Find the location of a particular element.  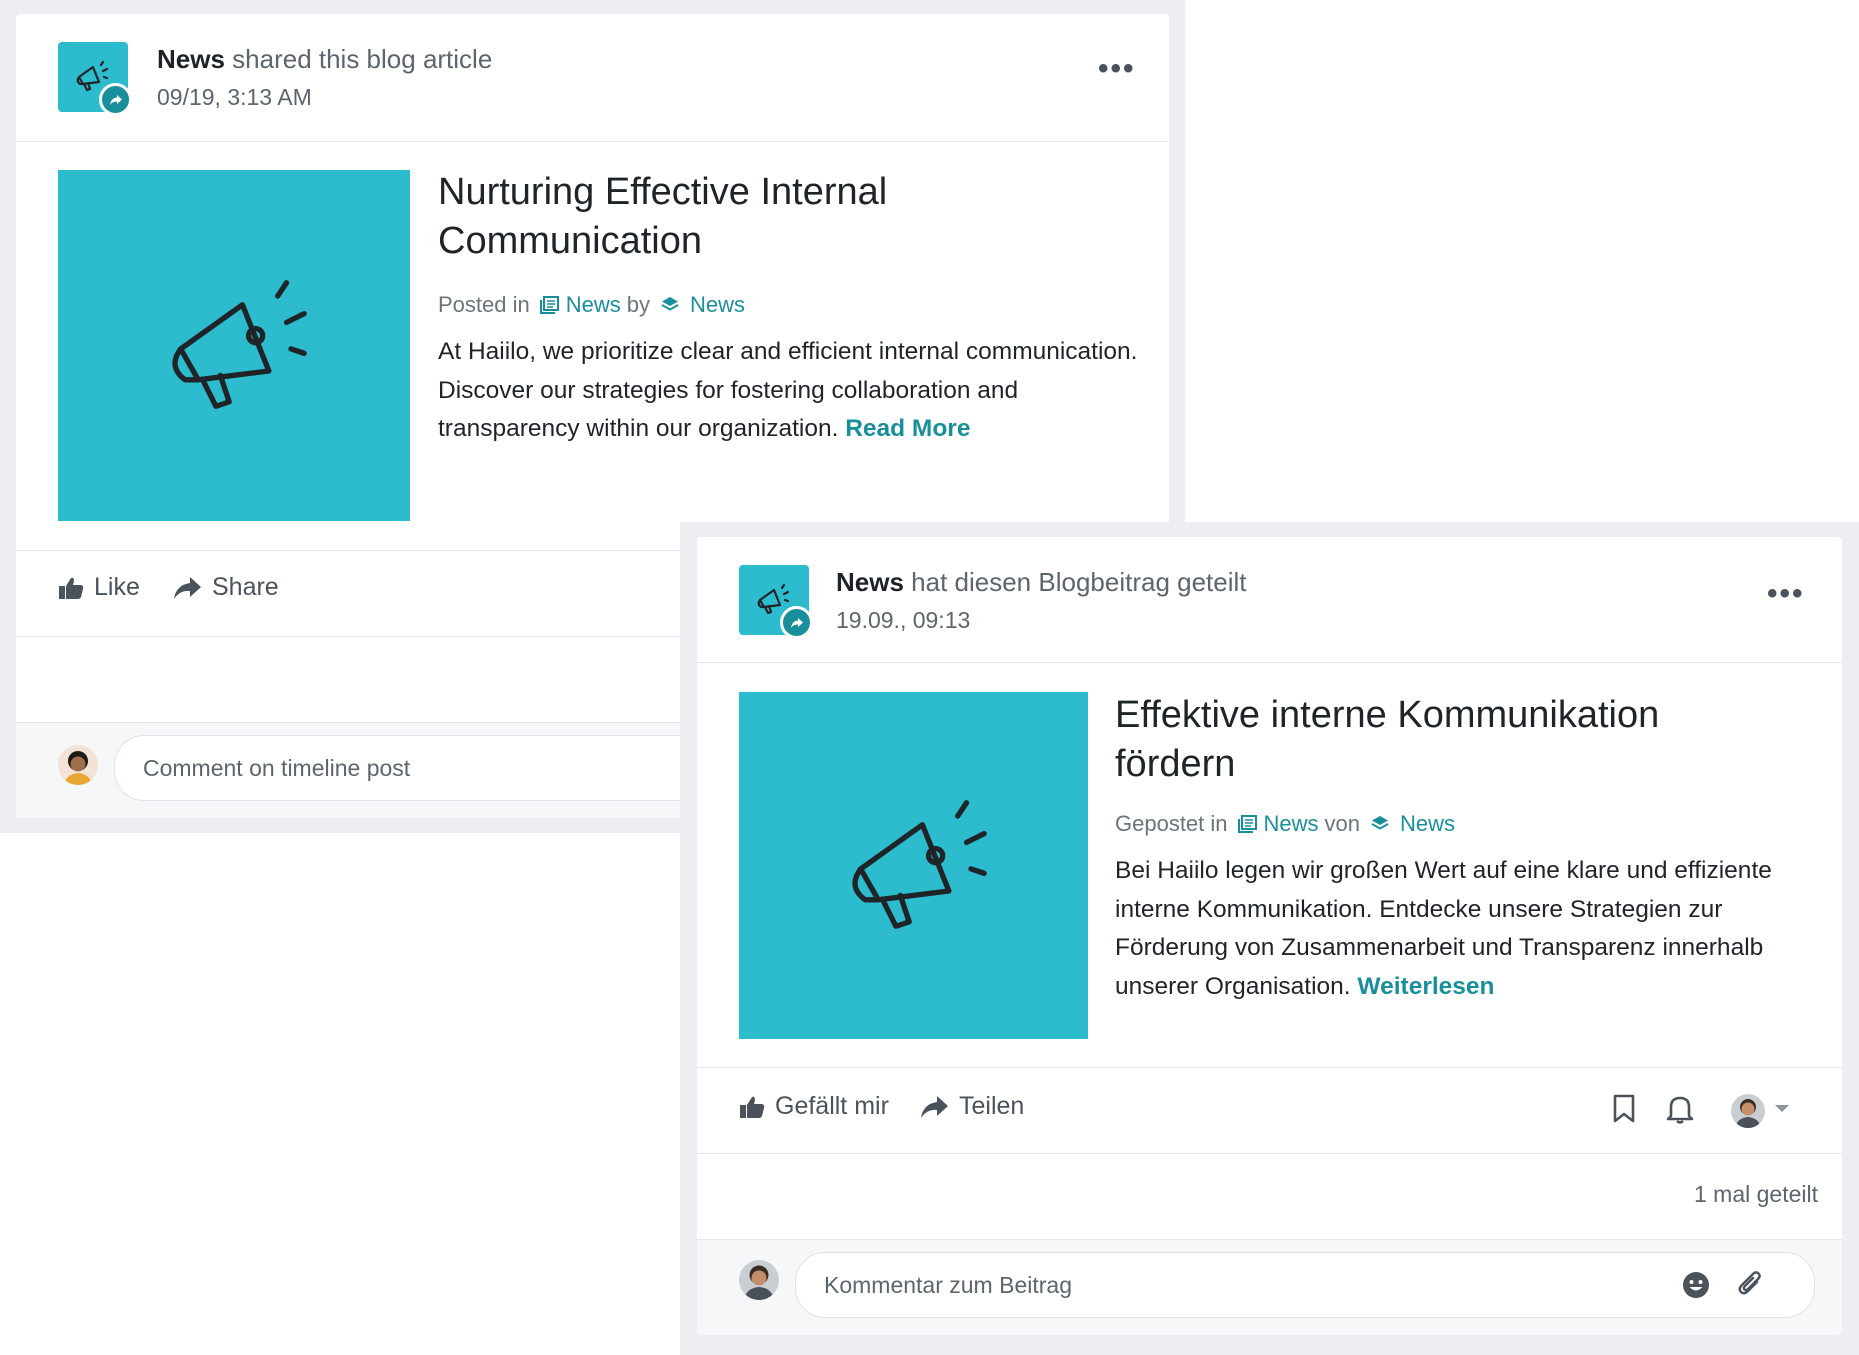

action-text: shared this blog article is located at coordinates (362, 59).